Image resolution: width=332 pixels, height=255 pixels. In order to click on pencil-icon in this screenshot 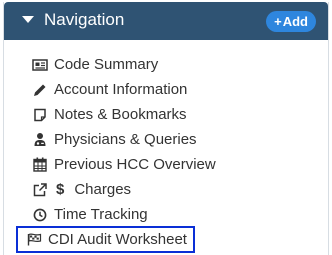, I will do `click(40, 90)`.